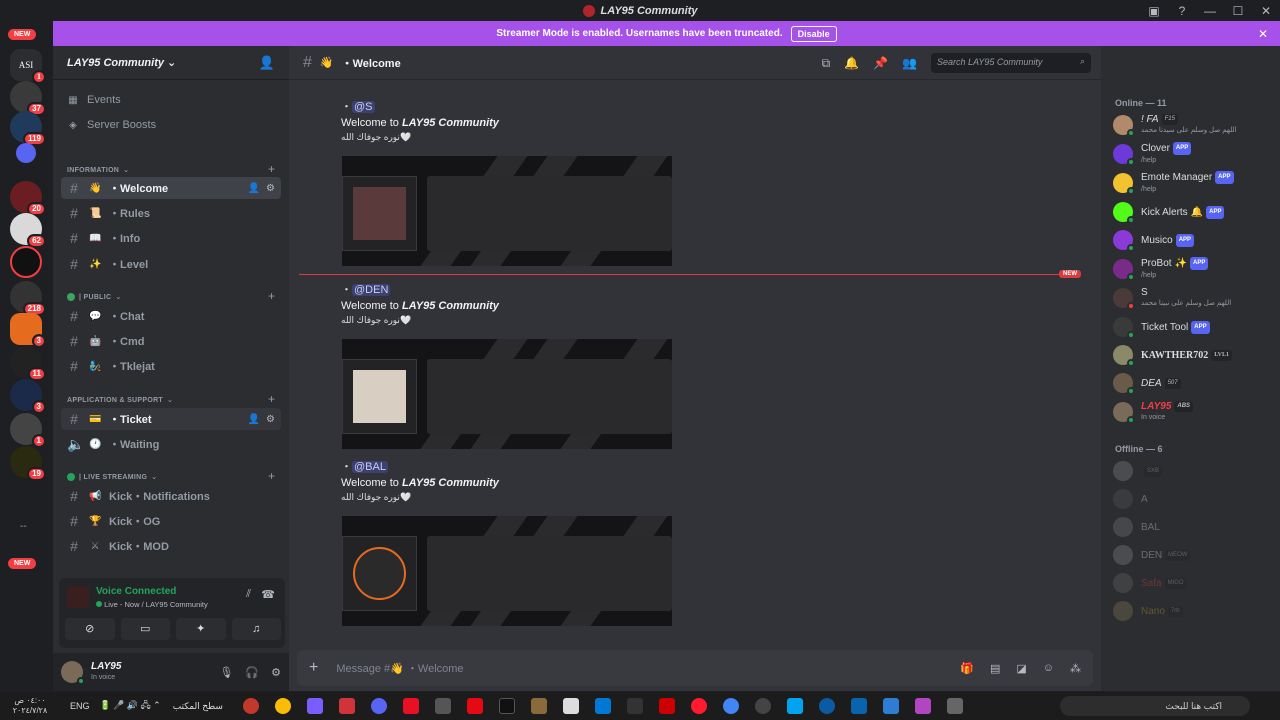 The width and height of the screenshot is (1280, 720). I want to click on member-item: Ticket Tool APP, so click(1193, 327).